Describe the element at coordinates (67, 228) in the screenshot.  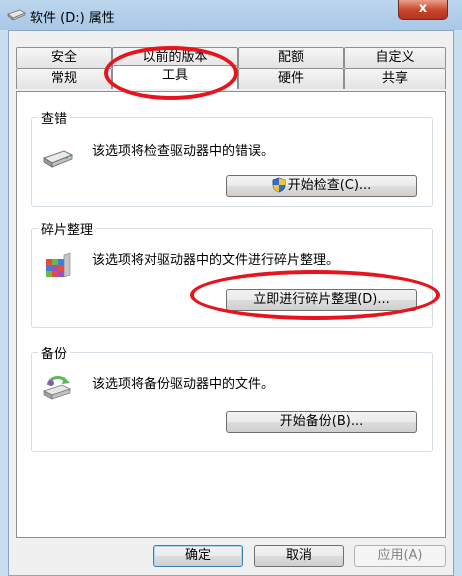
I see `group-title: 碎片整理` at that location.